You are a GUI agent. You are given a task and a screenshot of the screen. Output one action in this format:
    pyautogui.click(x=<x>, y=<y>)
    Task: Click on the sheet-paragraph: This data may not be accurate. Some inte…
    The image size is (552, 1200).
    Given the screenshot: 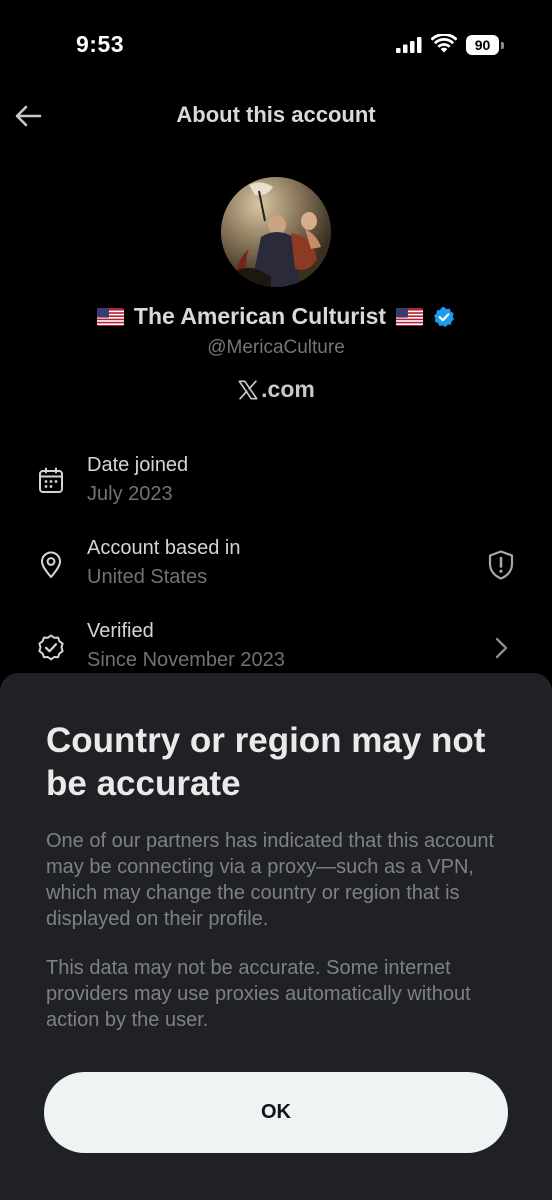 What is the action you would take?
    pyautogui.click(x=258, y=994)
    